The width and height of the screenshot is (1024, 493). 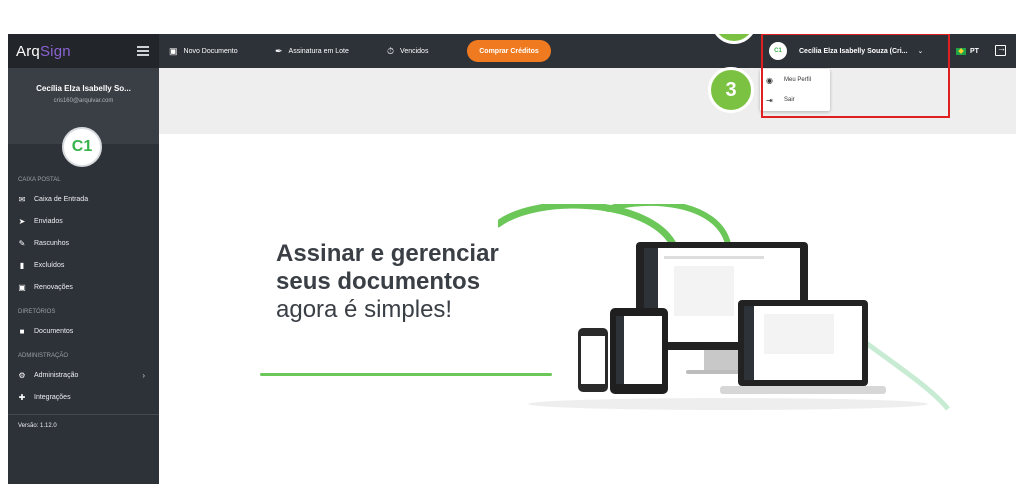 I want to click on sidebar-item-integrations: ✚ Integrações, so click(x=83, y=397).